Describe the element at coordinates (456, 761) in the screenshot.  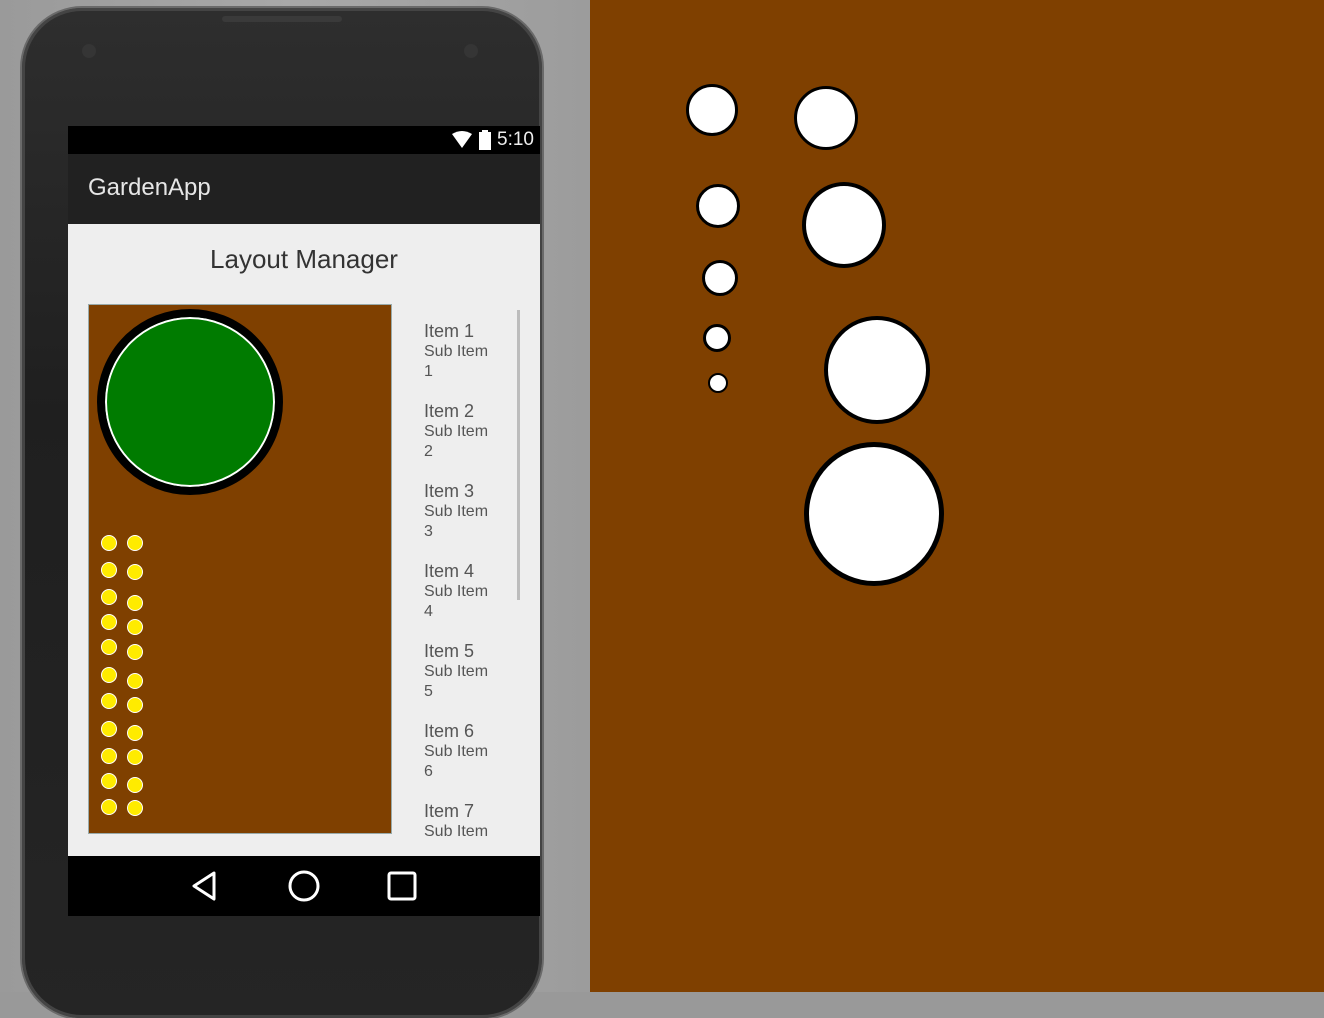
I see `list-item-subtitle: Sub Item 6` at that location.